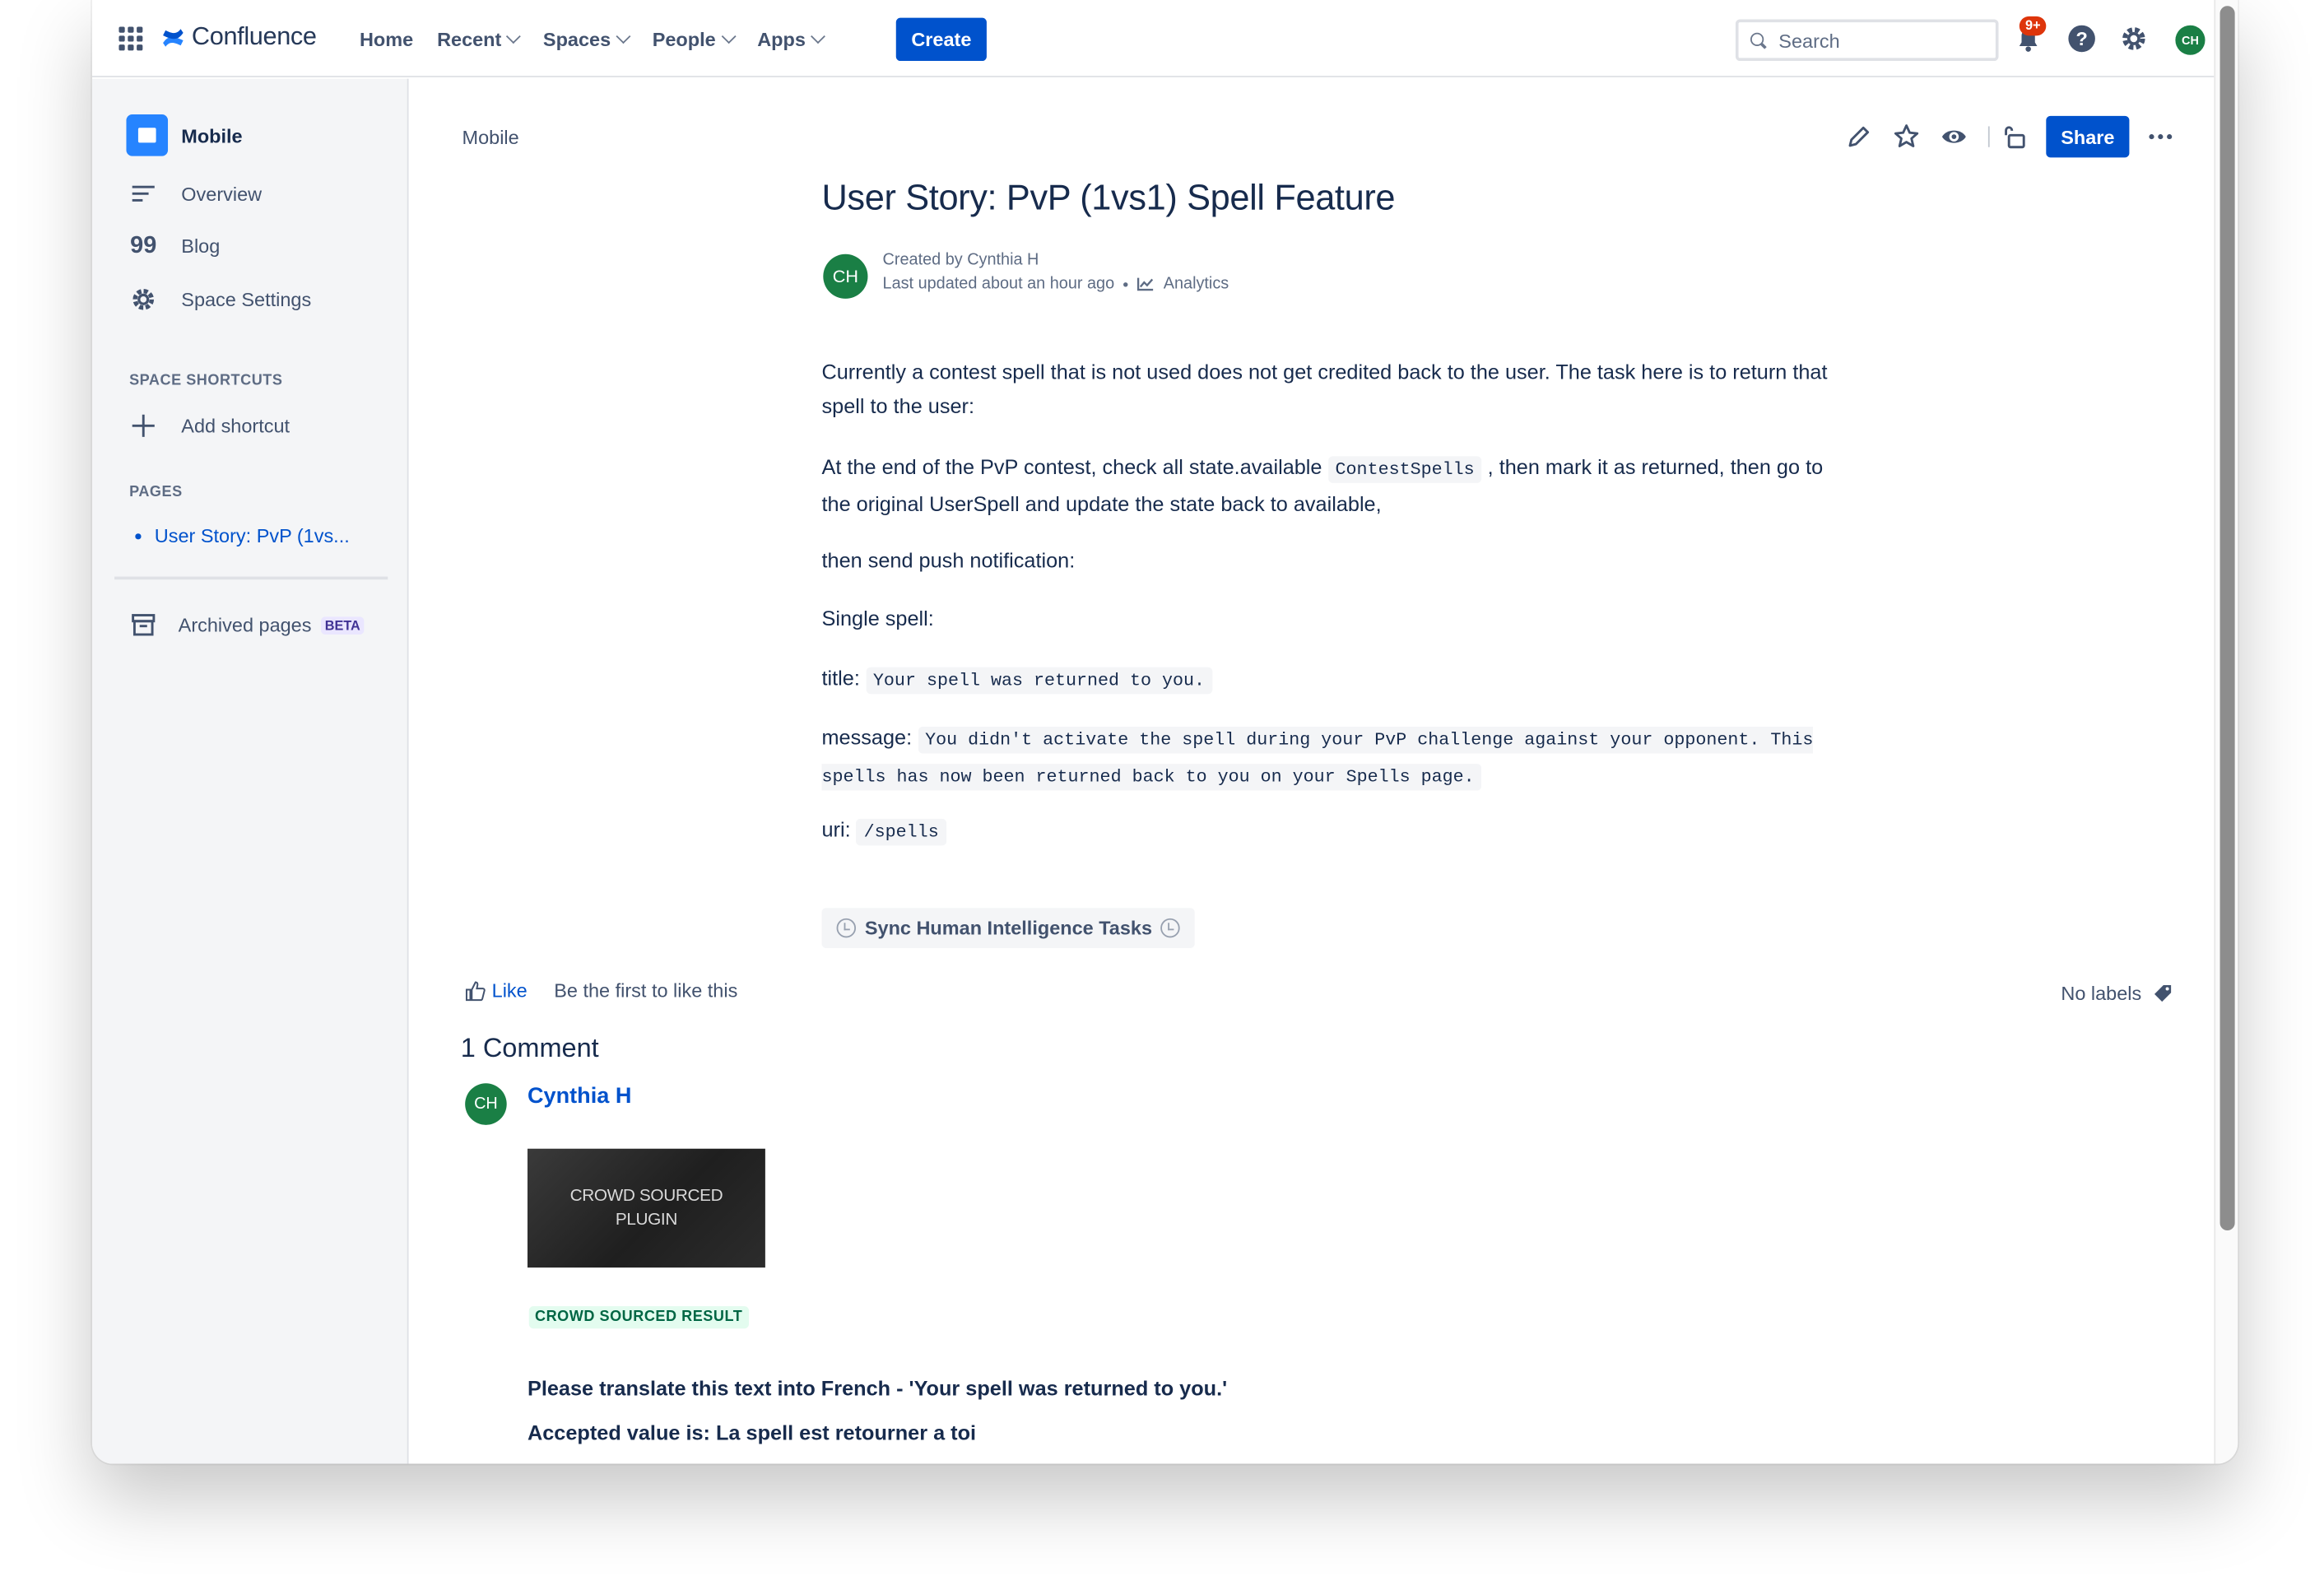 The height and width of the screenshot is (1581, 2324). Describe the element at coordinates (867, 737) in the screenshot. I see `message-label: message:` at that location.